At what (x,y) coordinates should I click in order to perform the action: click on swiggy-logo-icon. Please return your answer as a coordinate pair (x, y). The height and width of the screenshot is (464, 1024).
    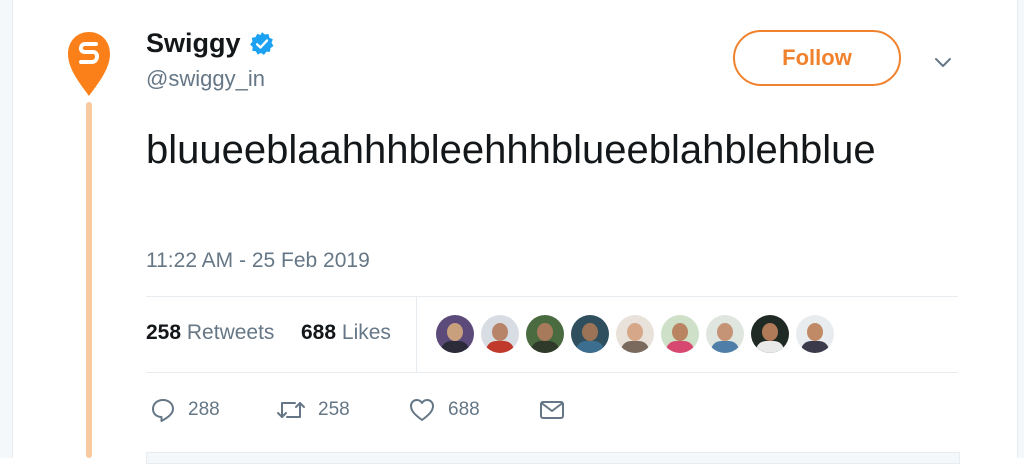
    Looking at the image, I should click on (89, 63).